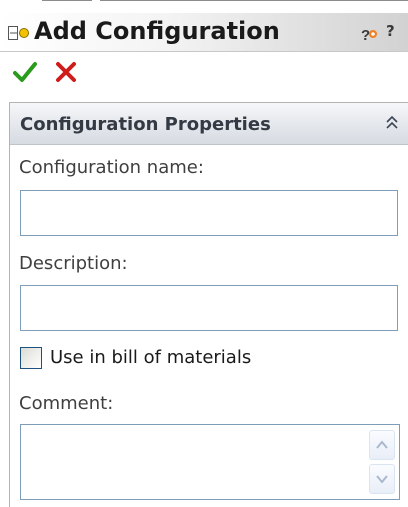  What do you see at coordinates (31, 358) in the screenshot?
I see `bom-checkbox` at bounding box center [31, 358].